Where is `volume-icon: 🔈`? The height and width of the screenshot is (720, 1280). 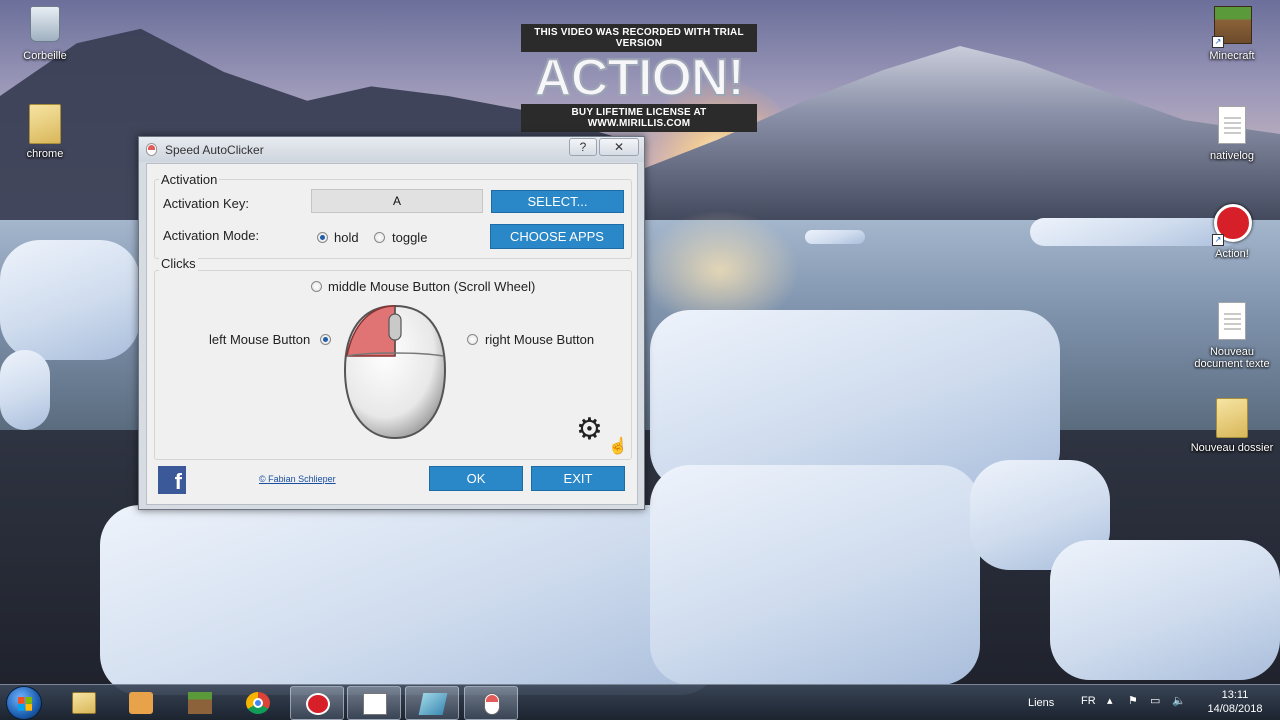
volume-icon: 🔈 is located at coordinates (1179, 700).